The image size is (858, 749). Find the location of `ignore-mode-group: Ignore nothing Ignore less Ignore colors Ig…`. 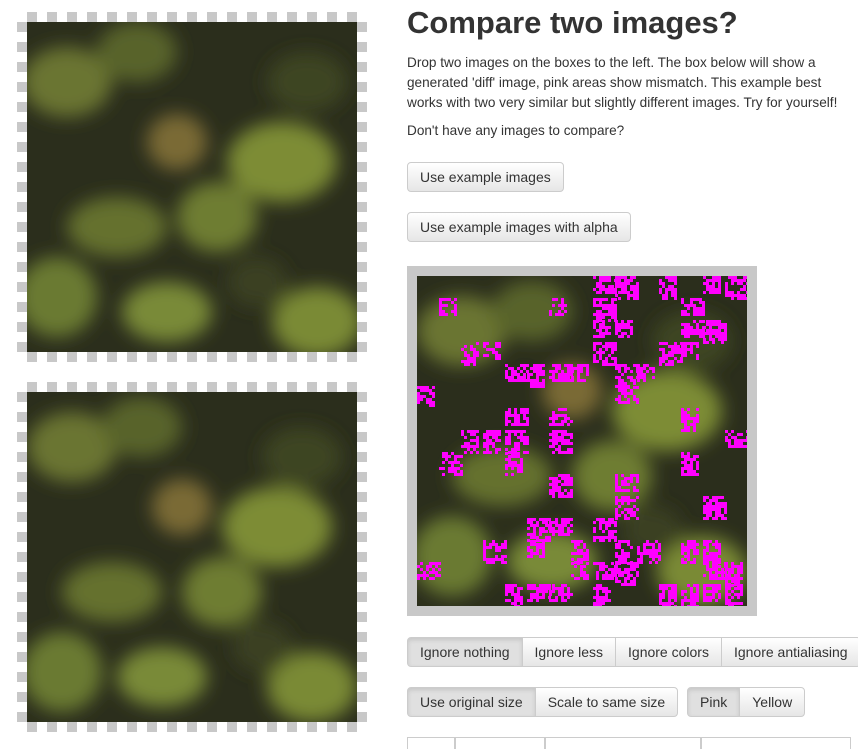

ignore-mode-group: Ignore nothing Ignore less Ignore colors Ig… is located at coordinates (632, 652).